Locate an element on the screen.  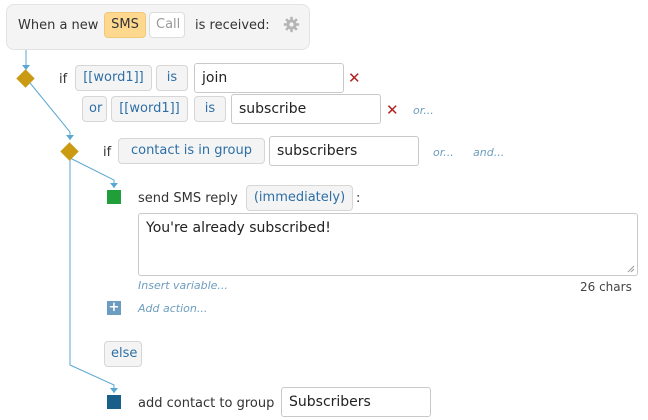
timing-selector: (immediately) is located at coordinates (299, 198).